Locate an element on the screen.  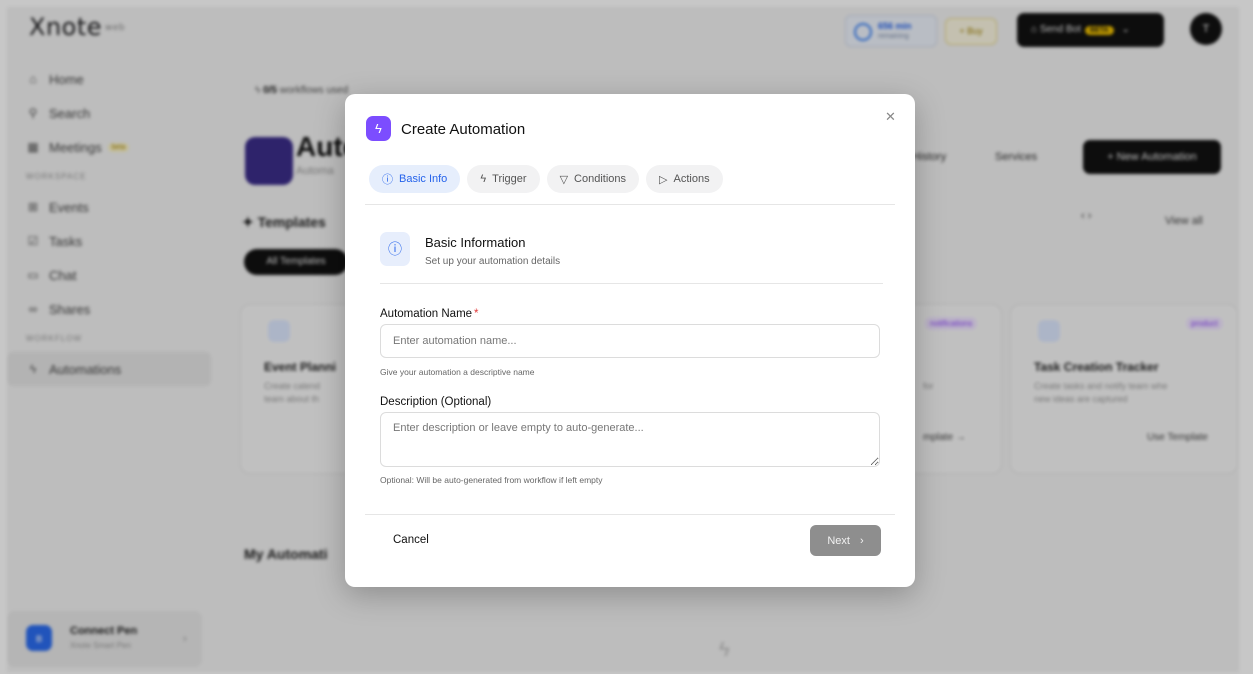
automation-name-input is located at coordinates (630, 341).